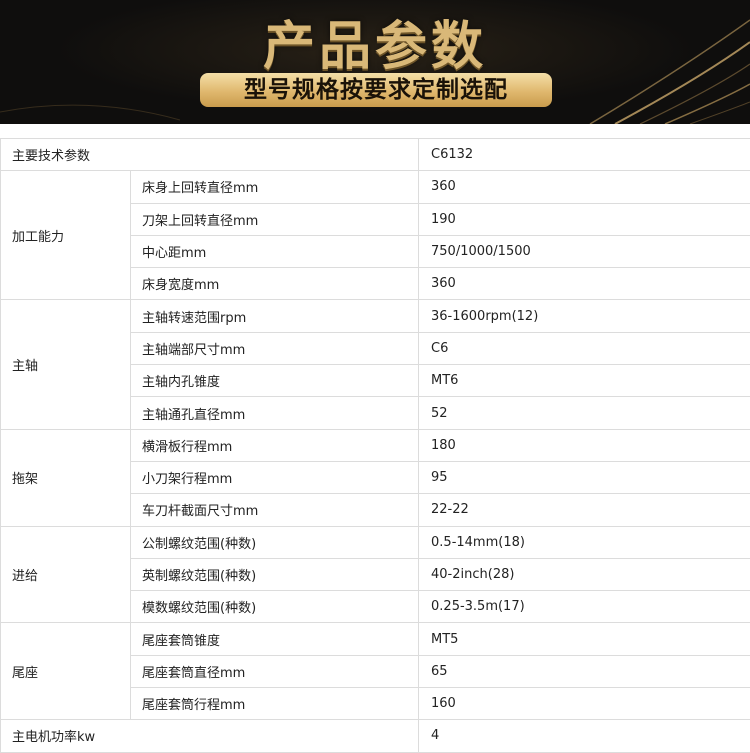 Image resolution: width=750 pixels, height=753 pixels. What do you see at coordinates (584, 316) in the screenshot?
I see `param-value-cell: 36-1600rpm(12)` at bounding box center [584, 316].